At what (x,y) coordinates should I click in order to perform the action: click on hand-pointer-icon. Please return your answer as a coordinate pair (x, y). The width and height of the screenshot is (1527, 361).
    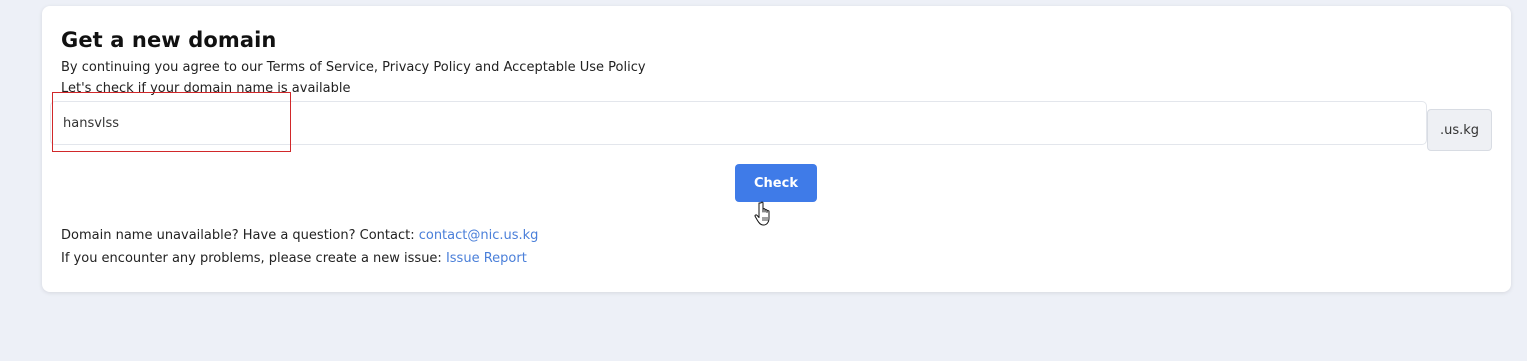
    Looking at the image, I should click on (762, 213).